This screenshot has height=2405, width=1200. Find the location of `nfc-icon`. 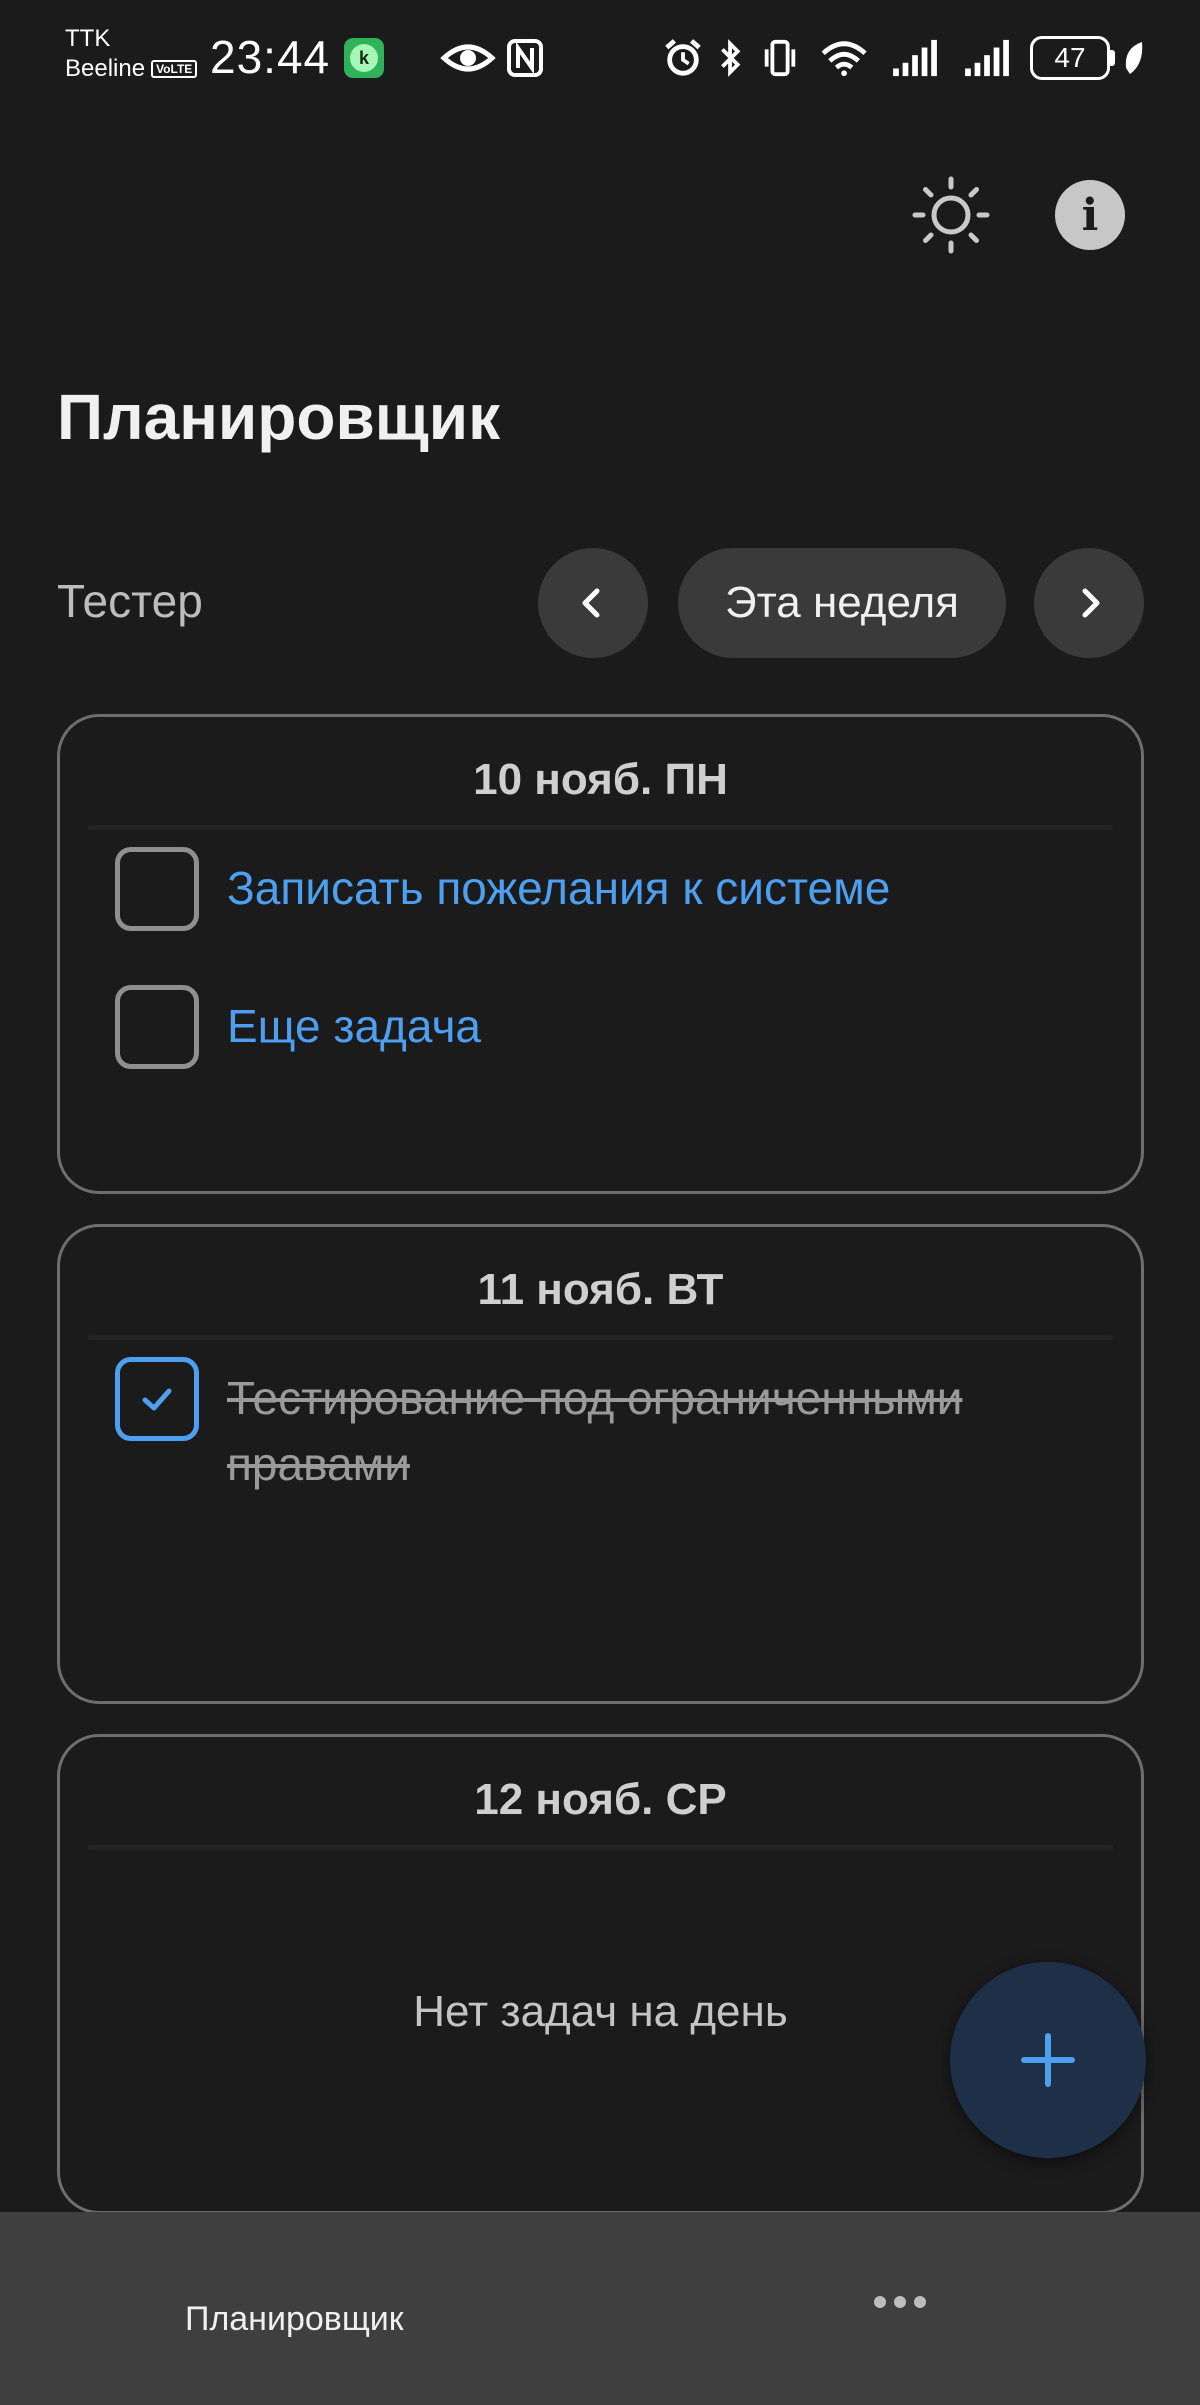

nfc-icon is located at coordinates (525, 58).